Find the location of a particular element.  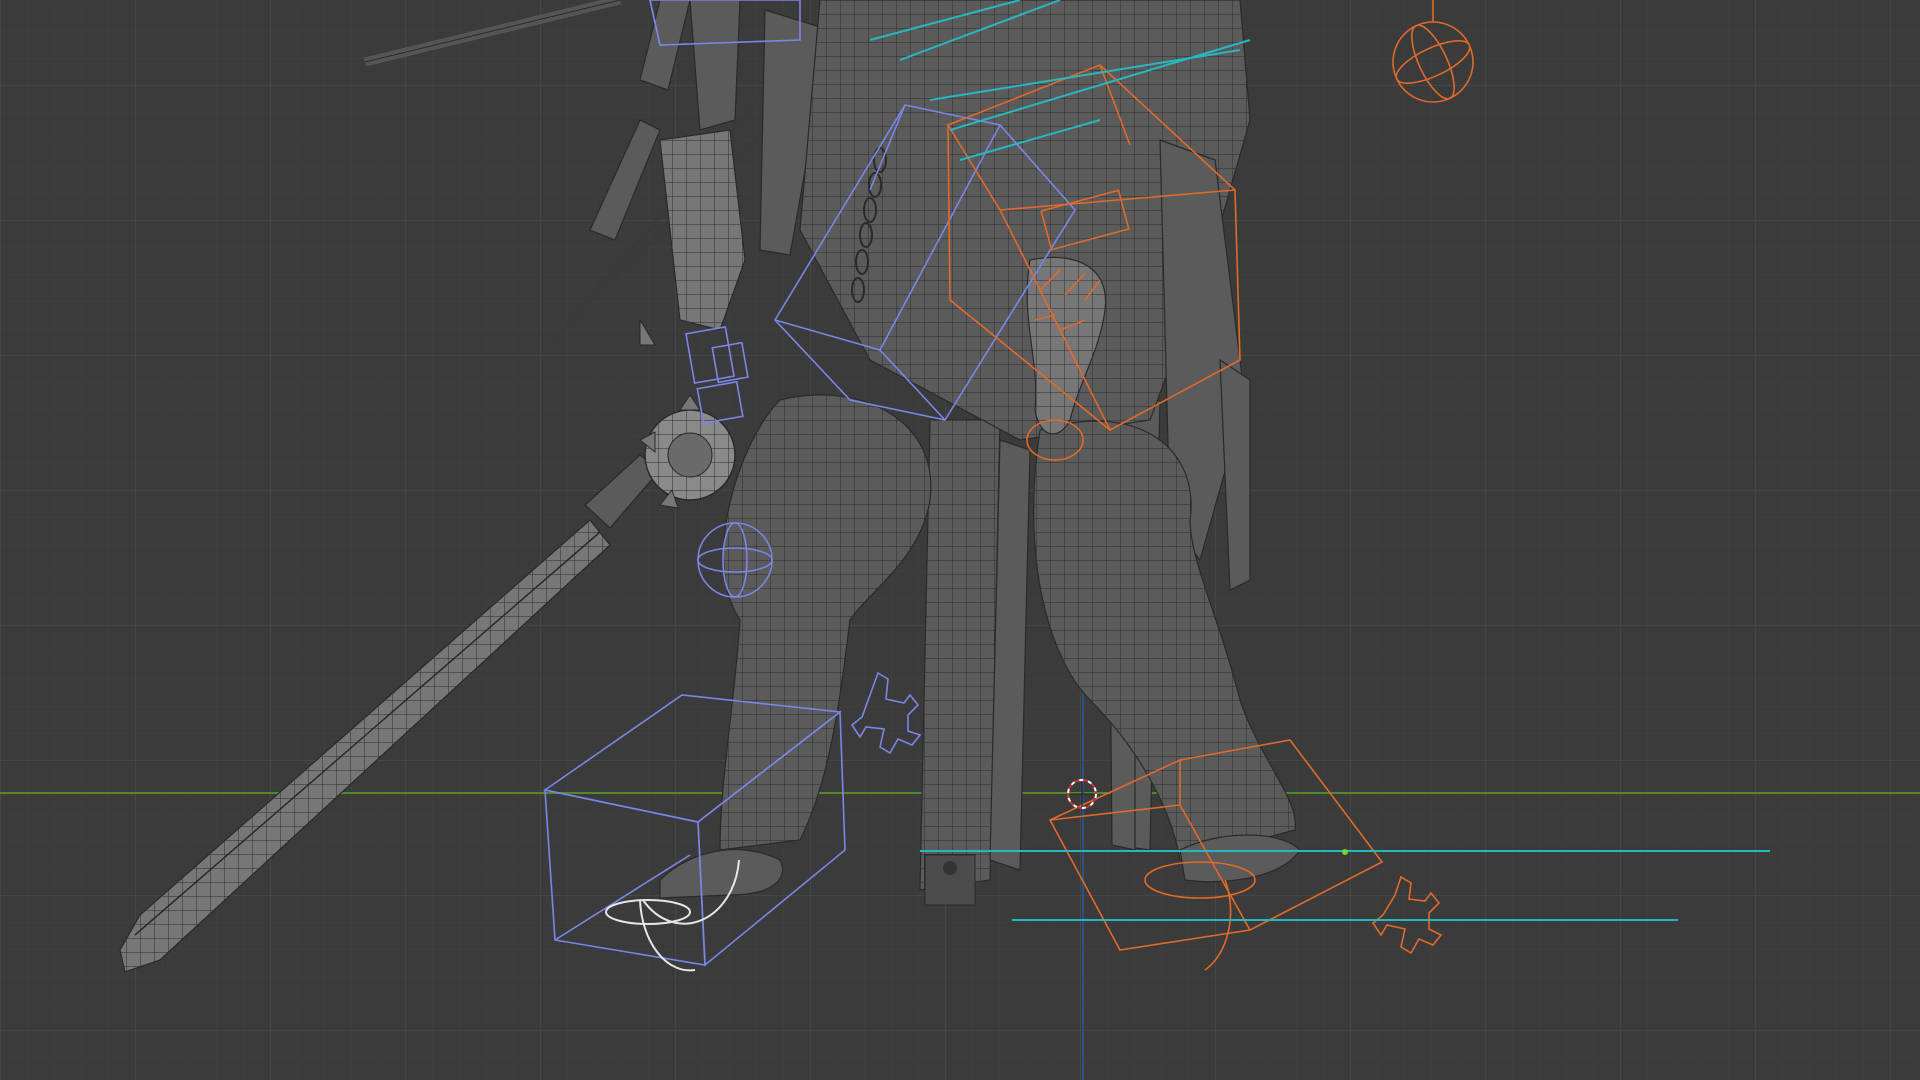

cursor-3d-icon is located at coordinates (1082, 794).